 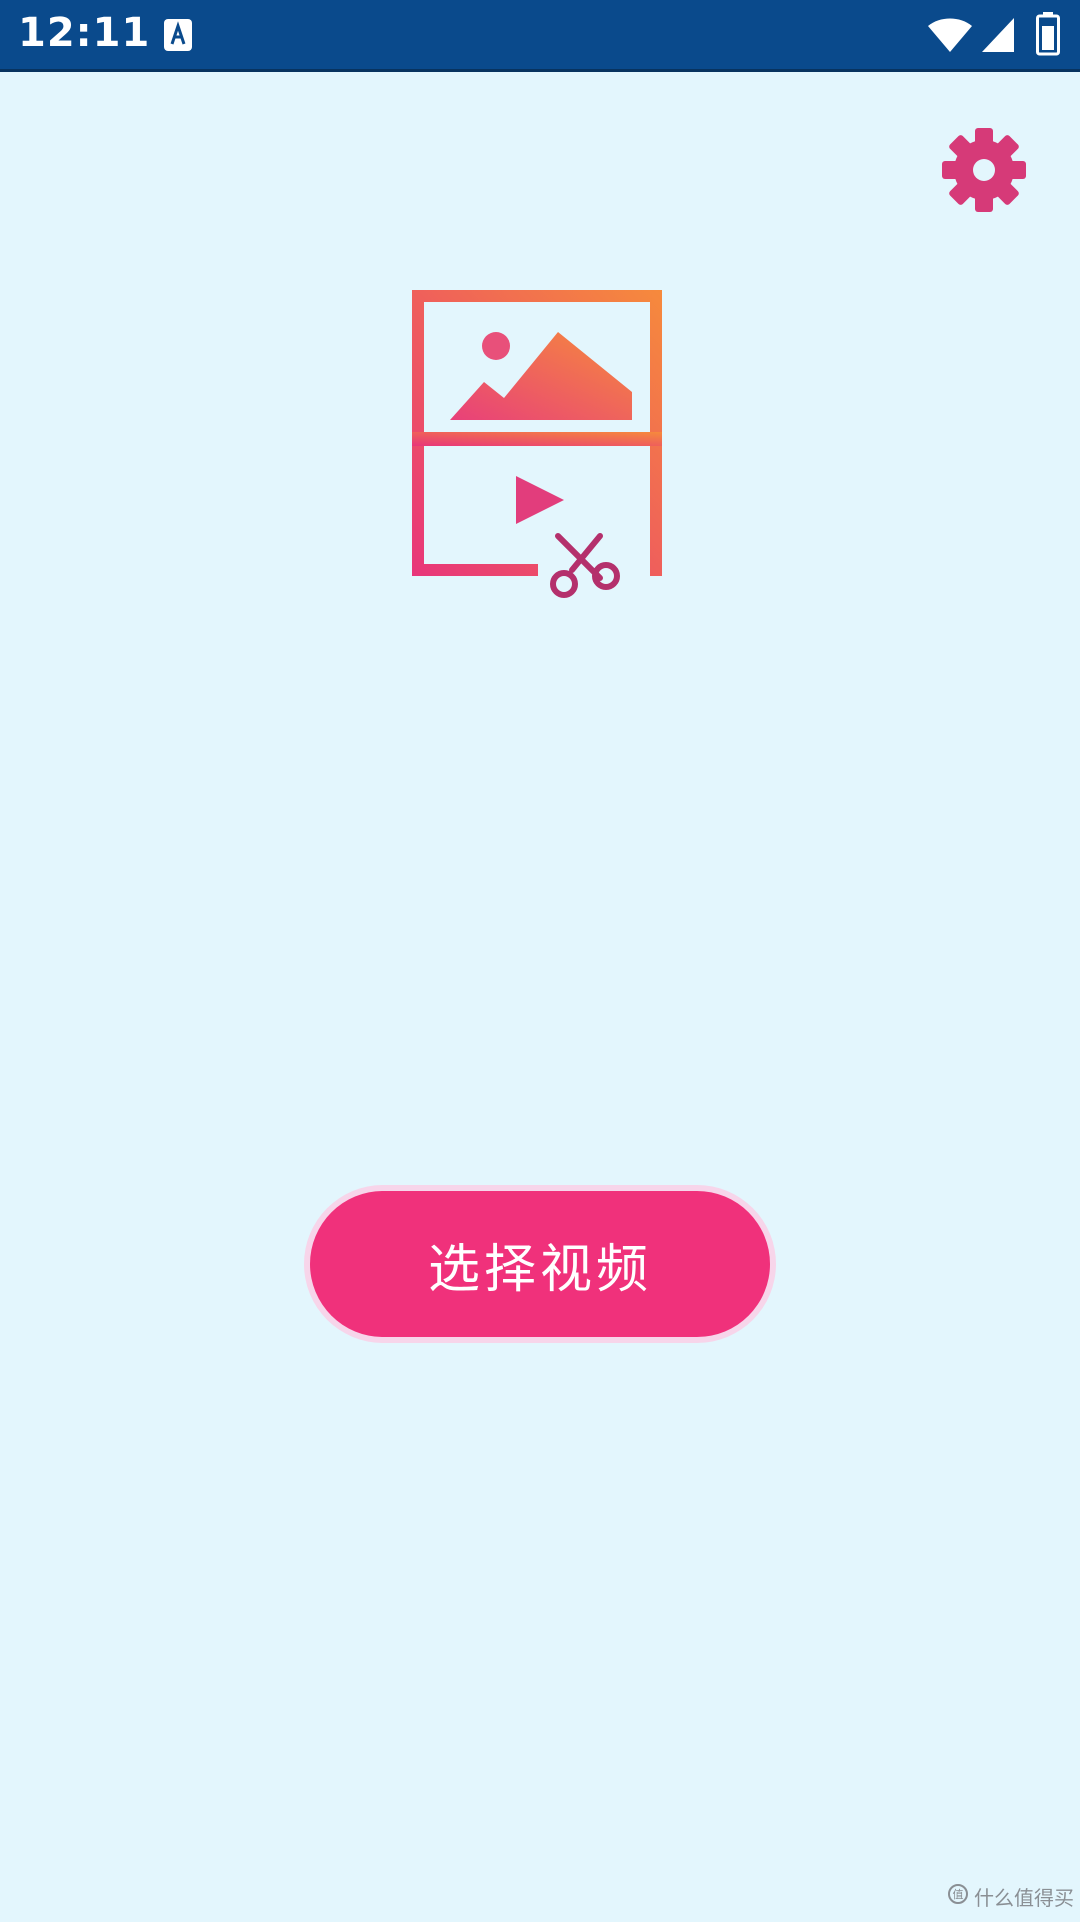 I want to click on battery-icon, so click(x=1048, y=34).